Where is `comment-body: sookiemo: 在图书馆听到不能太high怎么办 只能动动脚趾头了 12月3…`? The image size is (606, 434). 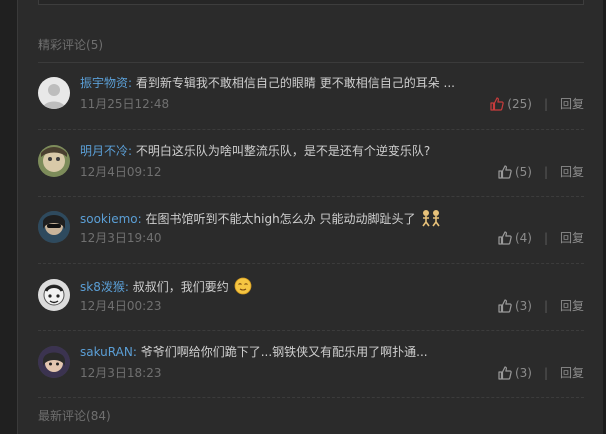 comment-body: sookiemo: 在图书馆听到不能太high怎么办 只能动动脚趾头了 12月3… is located at coordinates (332, 227).